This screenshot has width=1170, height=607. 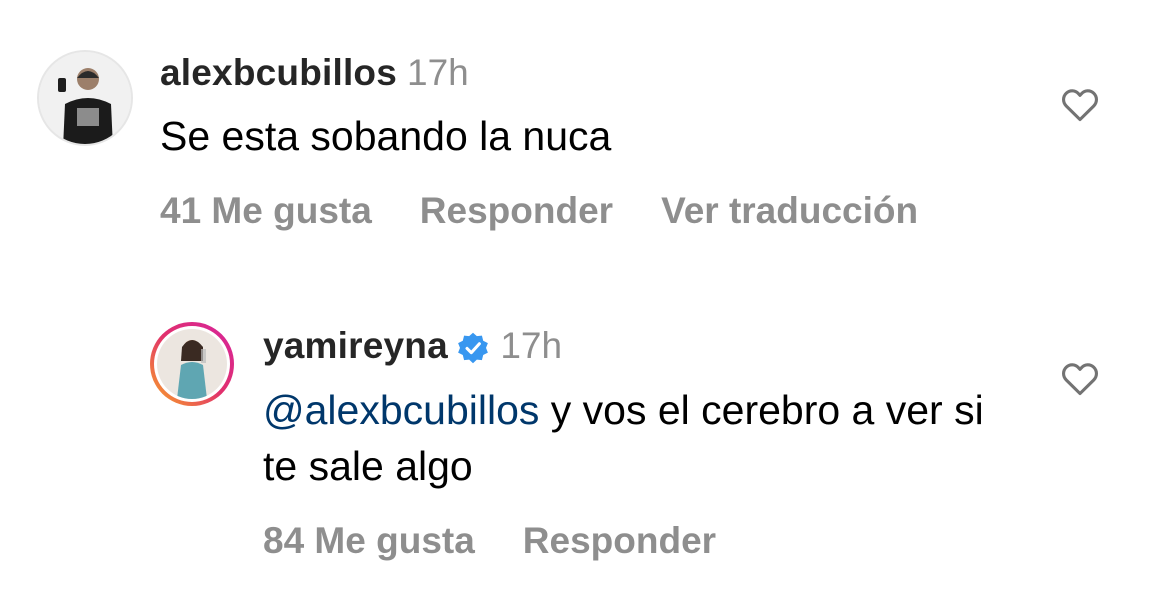 I want to click on avatar-story-ring, so click(x=192, y=364).